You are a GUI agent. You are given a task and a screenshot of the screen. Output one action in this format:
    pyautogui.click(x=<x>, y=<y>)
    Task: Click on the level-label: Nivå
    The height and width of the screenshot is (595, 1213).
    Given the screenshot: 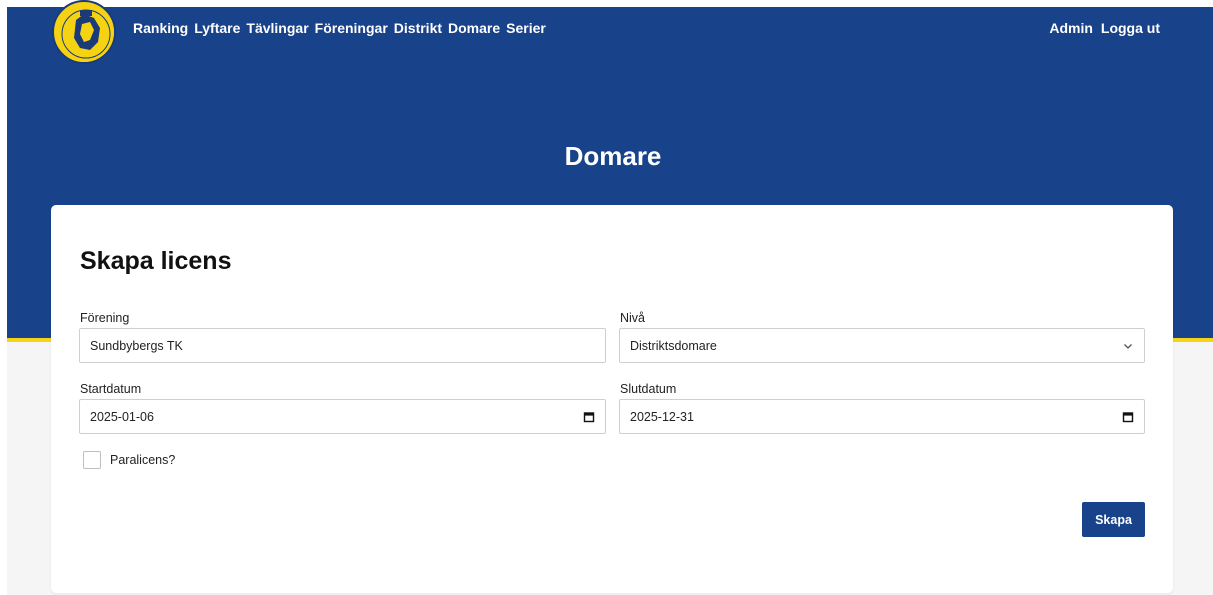 What is the action you would take?
    pyautogui.click(x=633, y=318)
    